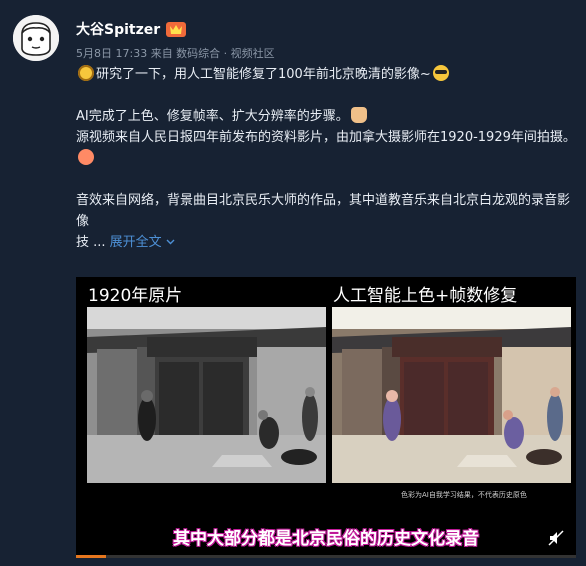  Describe the element at coordinates (206, 395) in the screenshot. I see `original-footage-frame` at that location.